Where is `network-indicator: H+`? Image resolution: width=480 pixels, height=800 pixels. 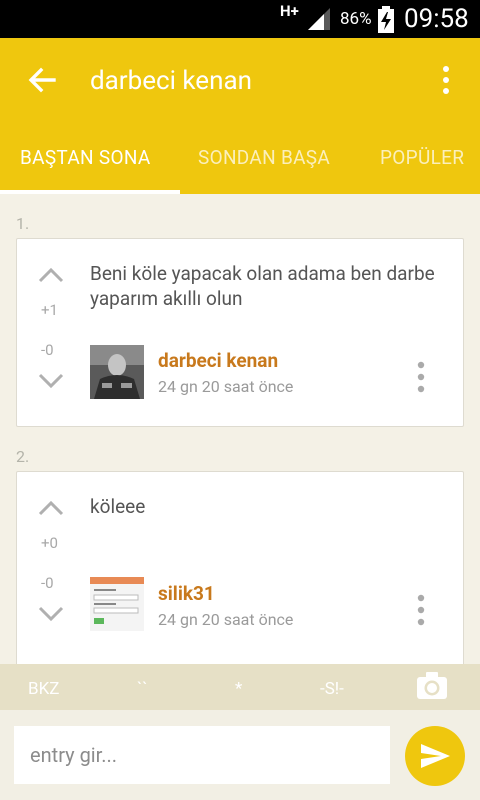
network-indicator: H+ is located at coordinates (289, 11).